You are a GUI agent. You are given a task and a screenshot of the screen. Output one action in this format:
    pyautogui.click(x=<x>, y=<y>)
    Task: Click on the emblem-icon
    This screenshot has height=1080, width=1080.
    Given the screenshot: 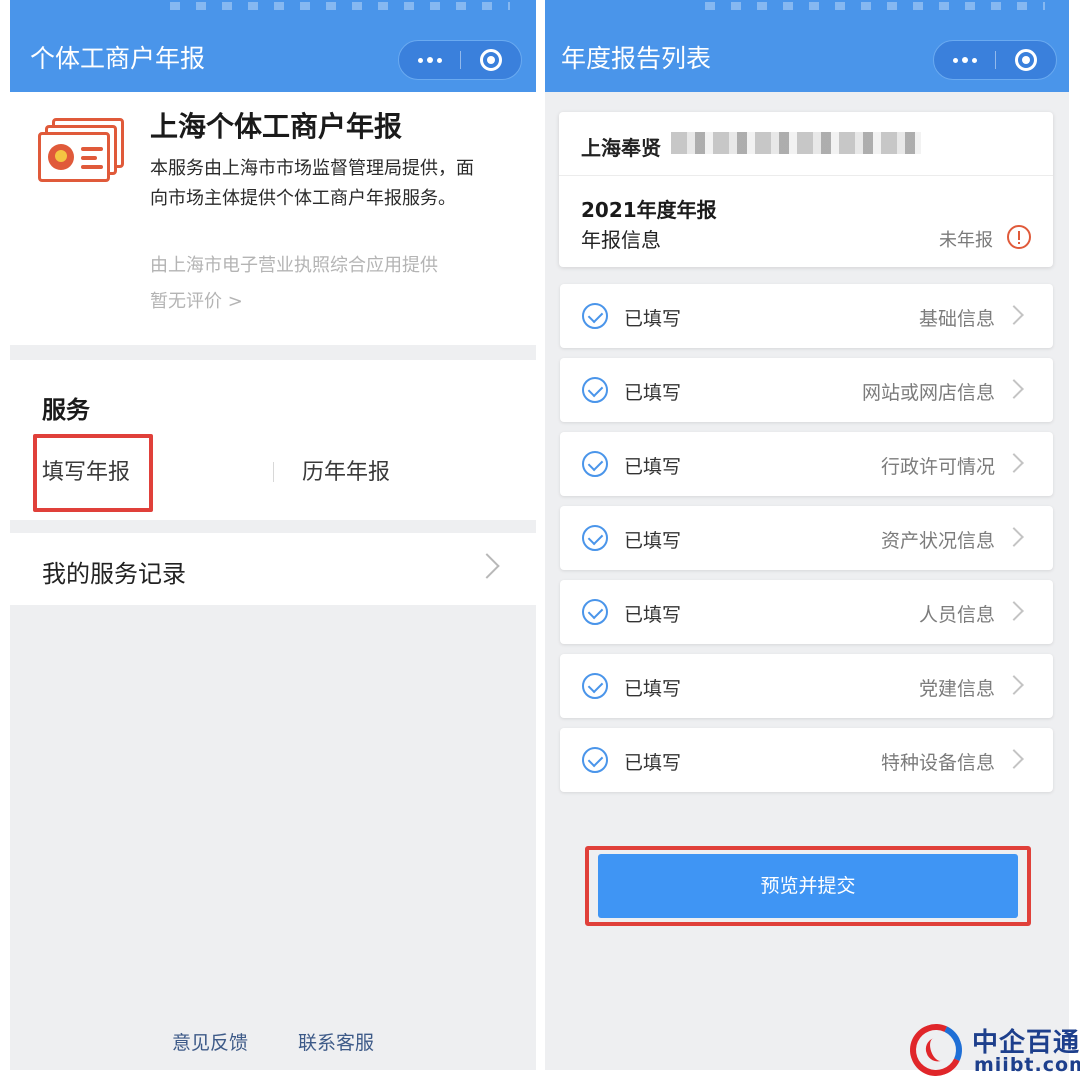 What is the action you would take?
    pyautogui.click(x=61, y=157)
    